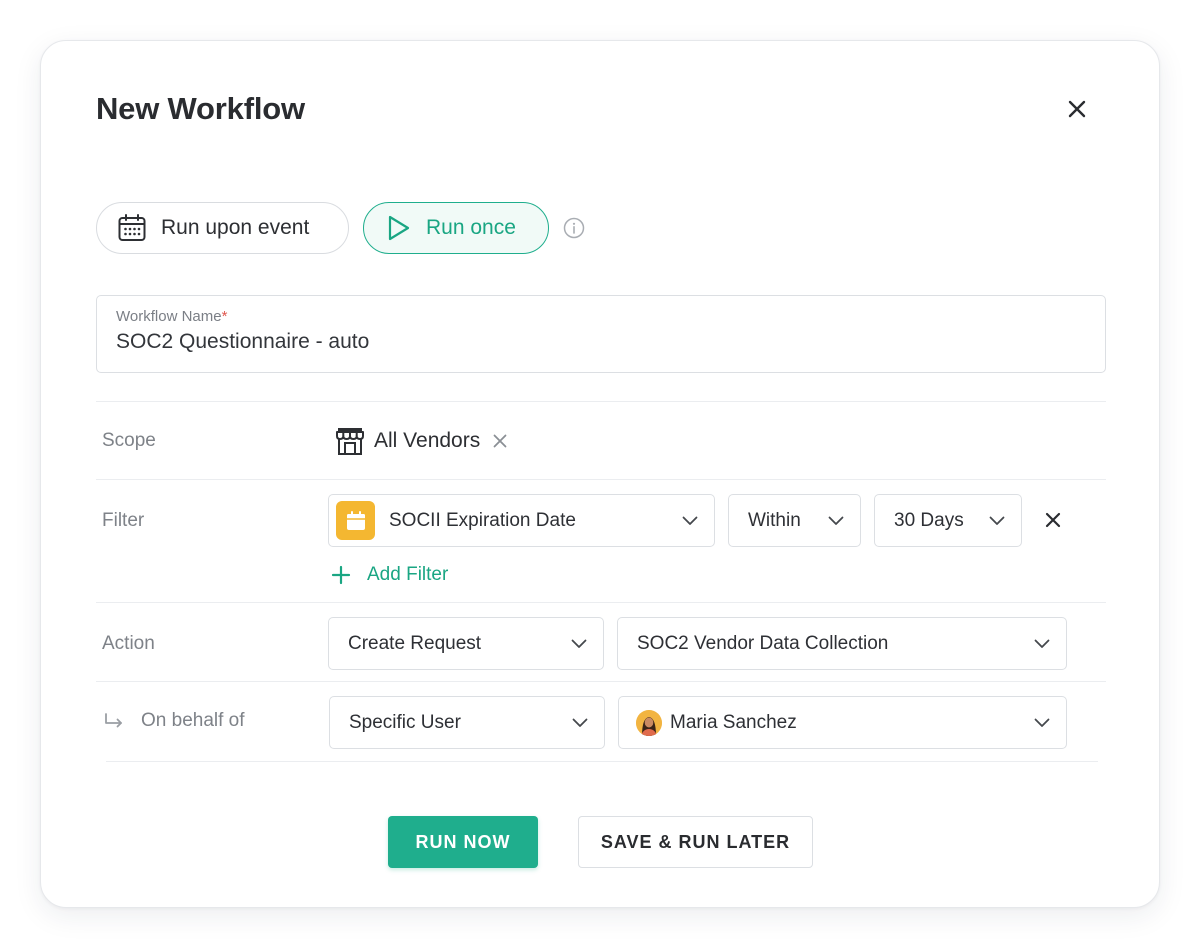 This screenshot has width=1200, height=949. I want to click on filter-operator-select: Within, so click(794, 520).